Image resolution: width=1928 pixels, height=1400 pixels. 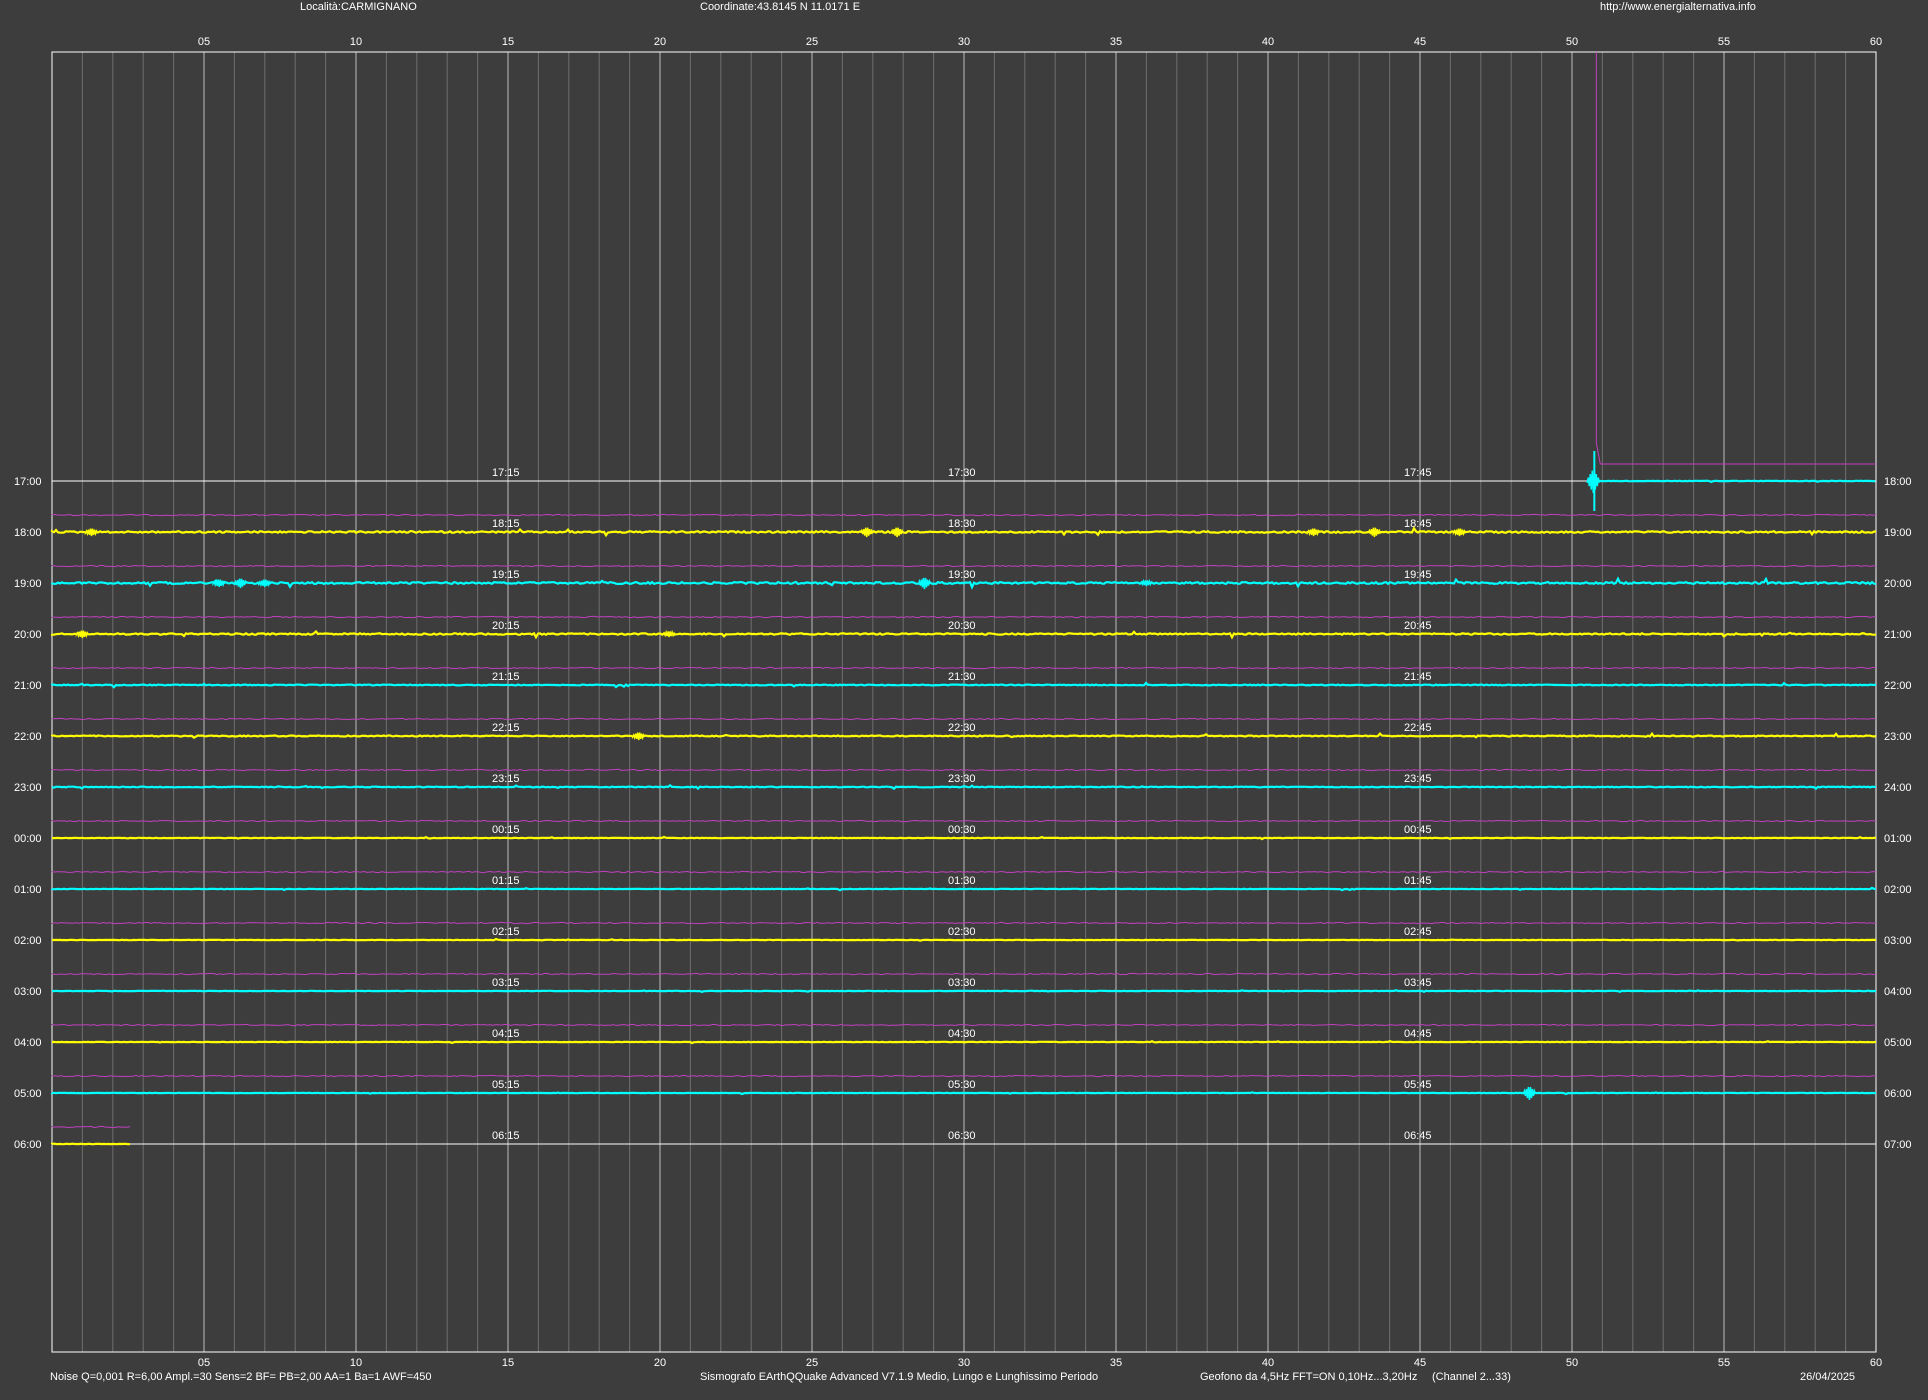 I want to click on row-inline-time-label: 01:30, so click(x=962, y=881).